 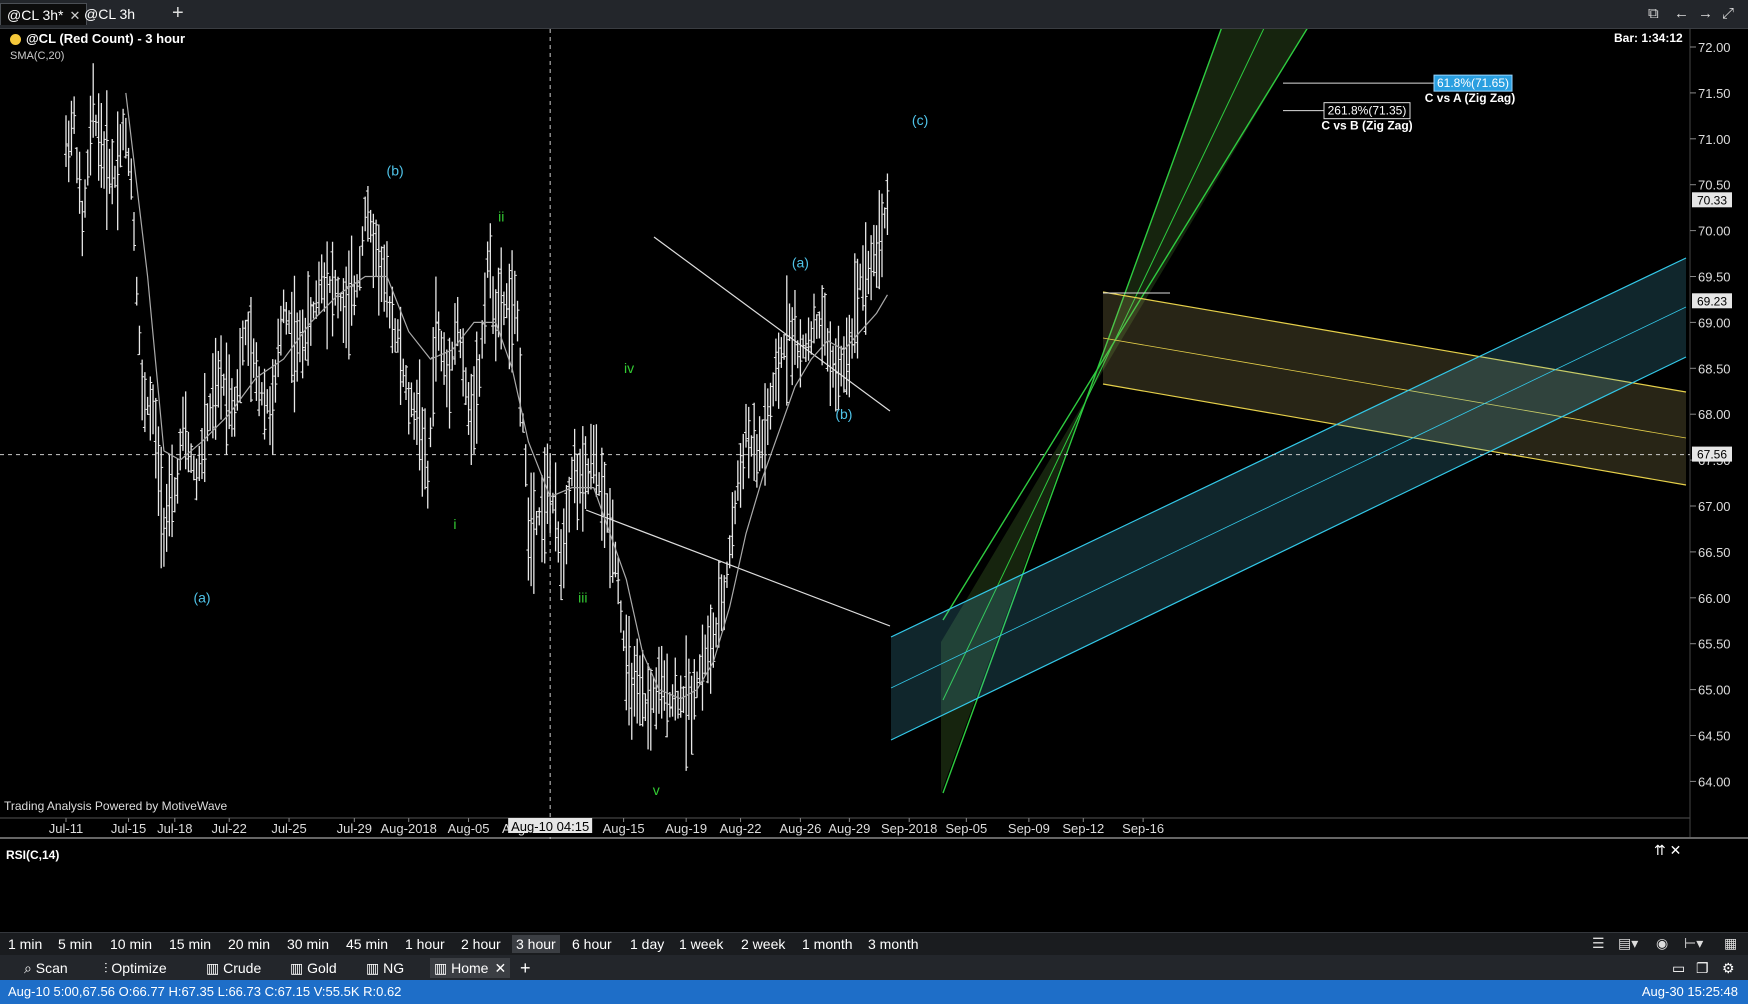 I want to click on x-tick-label: Sep-05, so click(x=966, y=828).